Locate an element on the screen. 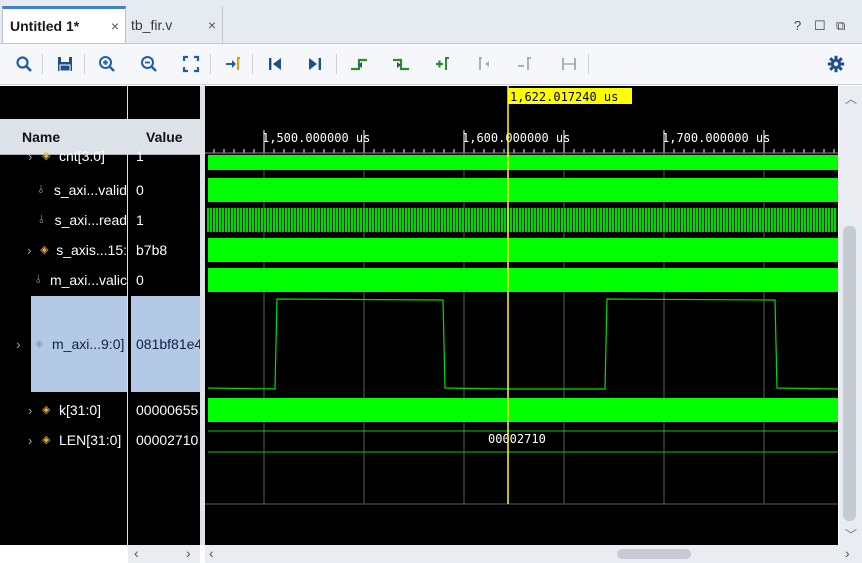 This screenshot has height=563, width=862. horizontal-scroll-thumb is located at coordinates (654, 554).